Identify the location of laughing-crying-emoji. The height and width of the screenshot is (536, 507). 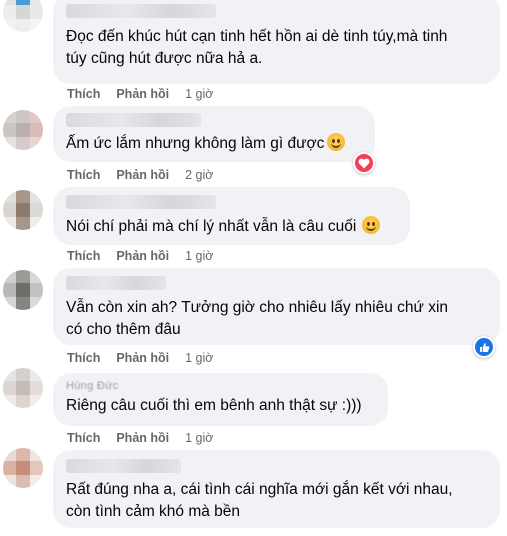
(336, 142).